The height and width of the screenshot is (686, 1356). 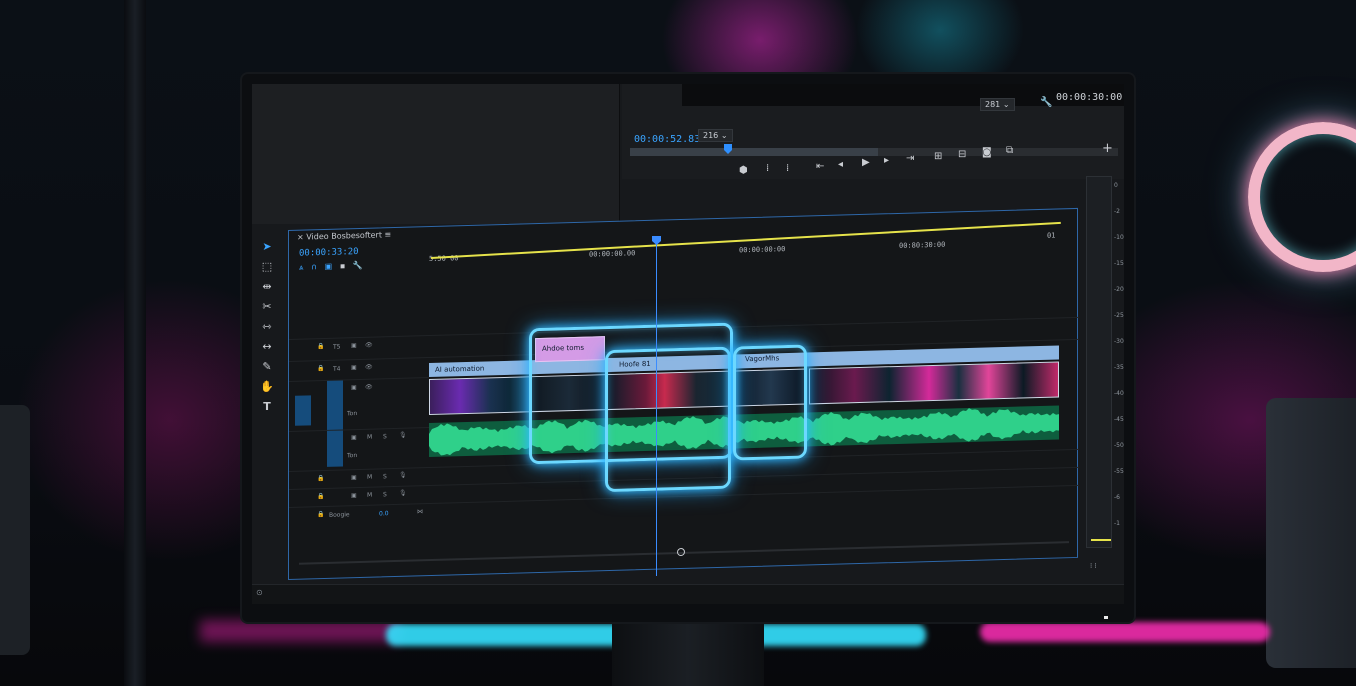 I want to click on resolution-select-value: 281, so click(x=993, y=104).